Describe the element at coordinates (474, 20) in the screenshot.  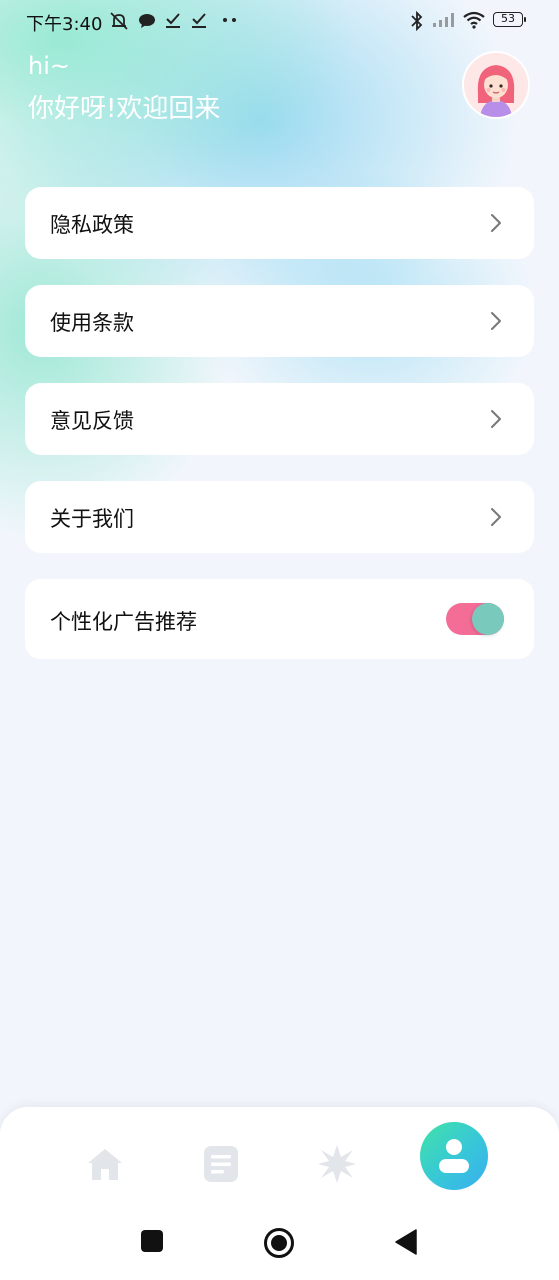
I see `wifi-icon` at that location.